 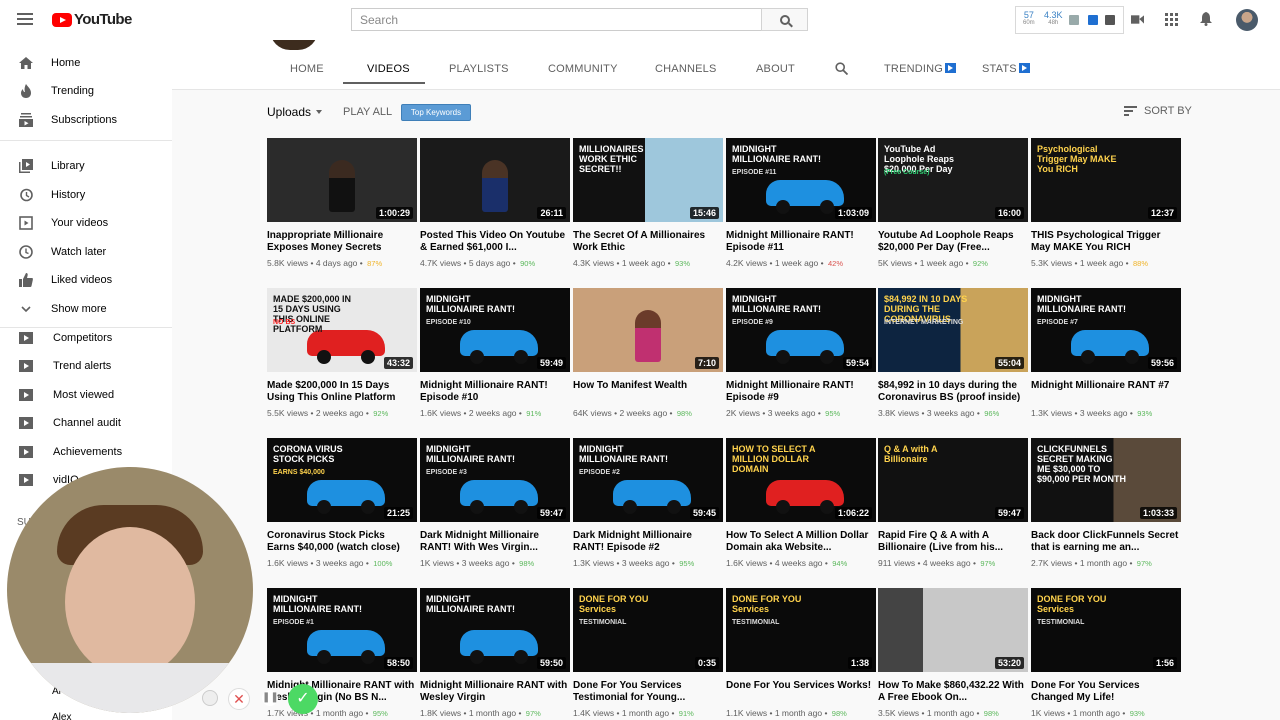 What do you see at coordinates (841, 68) in the screenshot?
I see `channel-search-icon` at bounding box center [841, 68].